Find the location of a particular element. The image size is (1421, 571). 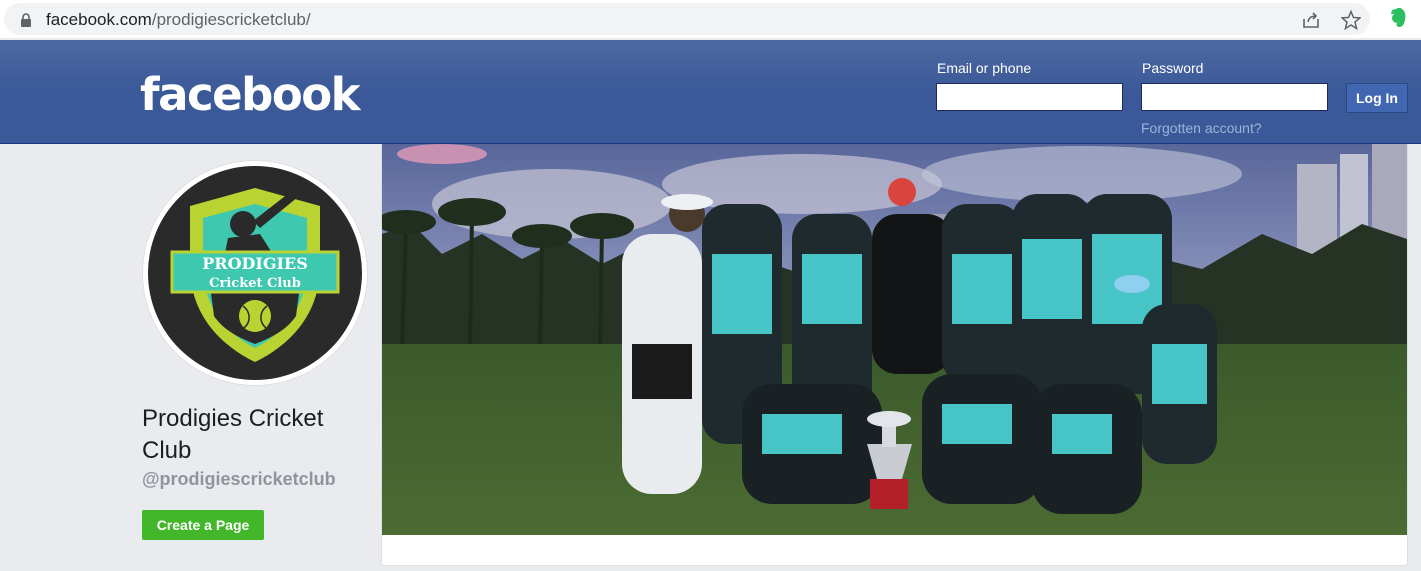

browser-toolbar: facebook.com/prodigiescricketclub/ is located at coordinates (710, 19).